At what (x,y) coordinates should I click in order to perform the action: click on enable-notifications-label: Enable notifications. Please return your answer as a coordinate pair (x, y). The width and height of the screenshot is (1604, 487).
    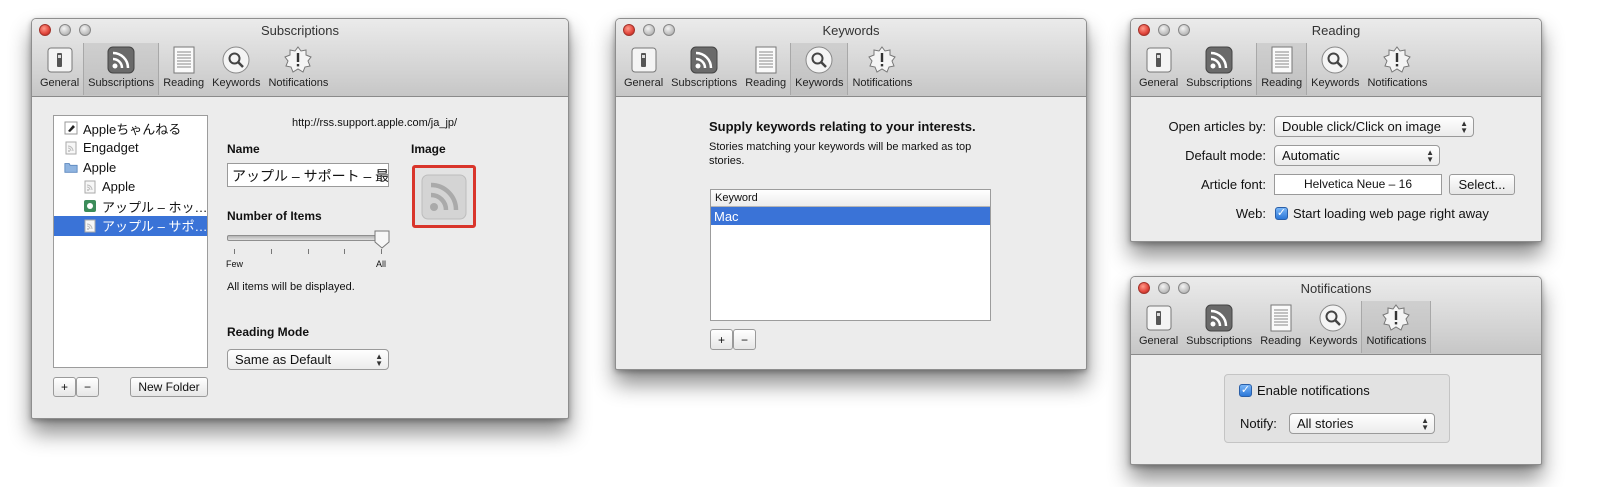
    Looking at the image, I should click on (1313, 390).